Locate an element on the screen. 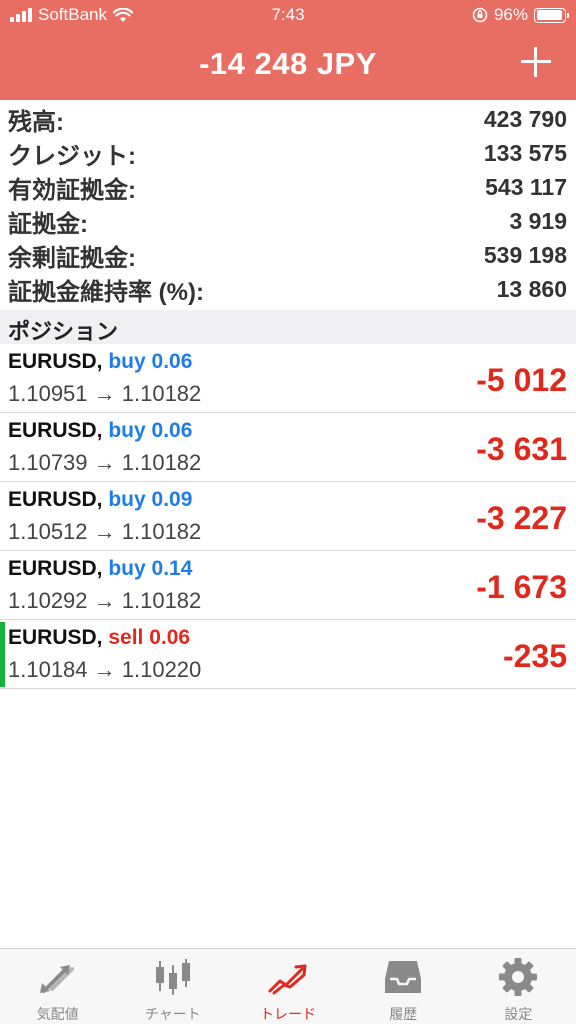  position-type: buy 0.09 is located at coordinates (150, 499).